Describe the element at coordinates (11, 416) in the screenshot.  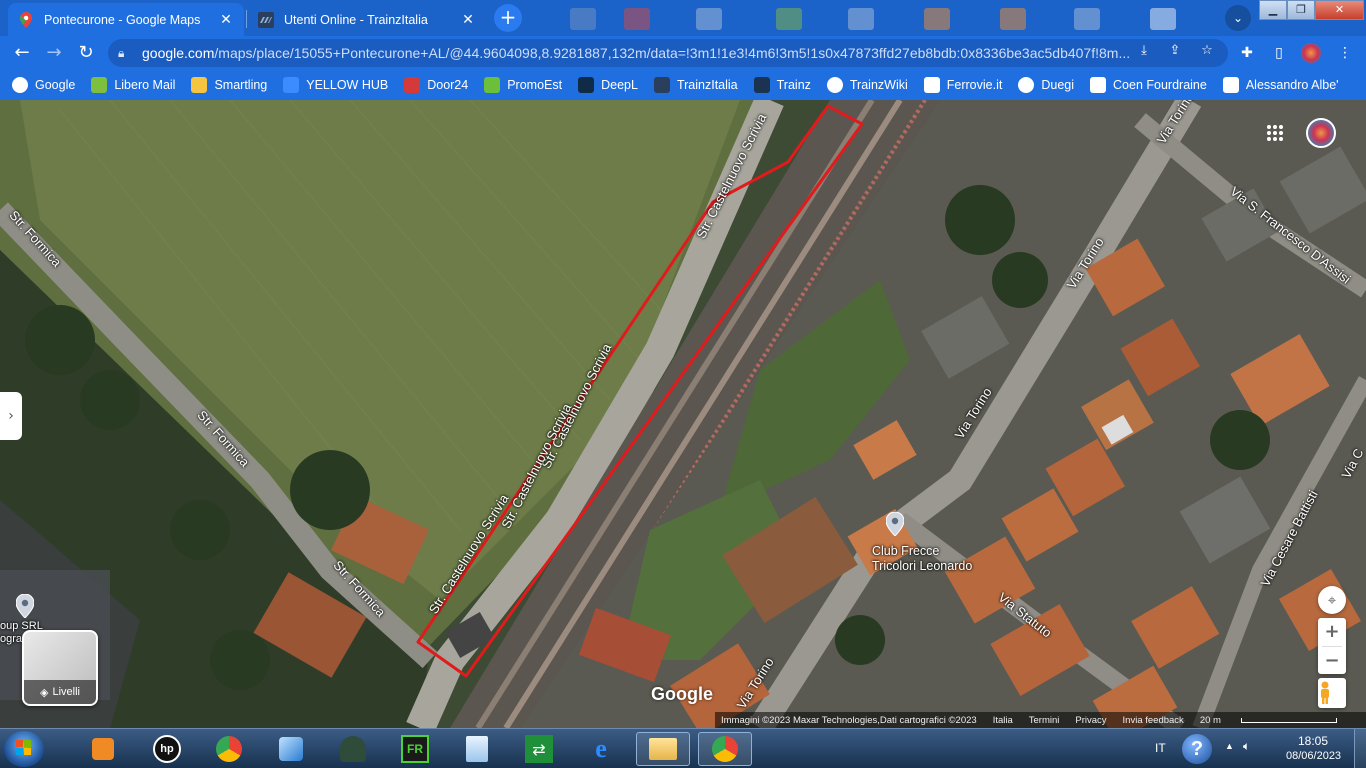
I see `side-panel-toggle-chevron-right-icon: ›` at that location.